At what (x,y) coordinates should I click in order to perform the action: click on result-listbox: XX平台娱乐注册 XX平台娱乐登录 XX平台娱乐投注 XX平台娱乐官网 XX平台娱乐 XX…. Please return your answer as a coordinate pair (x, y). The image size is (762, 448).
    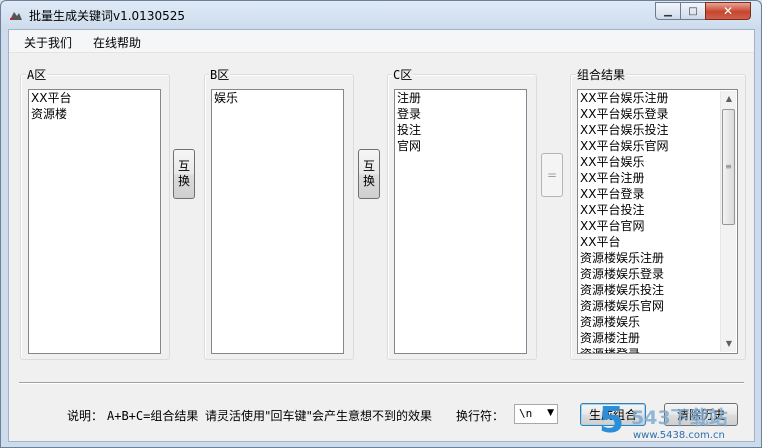
    Looking at the image, I should click on (657, 221).